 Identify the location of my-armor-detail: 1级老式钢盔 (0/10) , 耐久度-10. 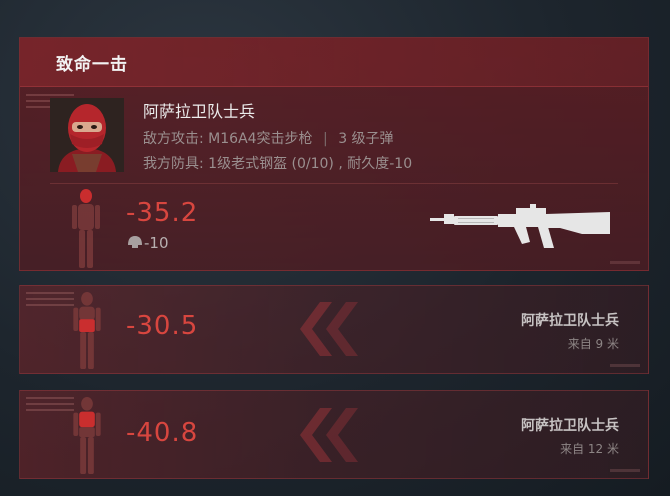
(310, 164).